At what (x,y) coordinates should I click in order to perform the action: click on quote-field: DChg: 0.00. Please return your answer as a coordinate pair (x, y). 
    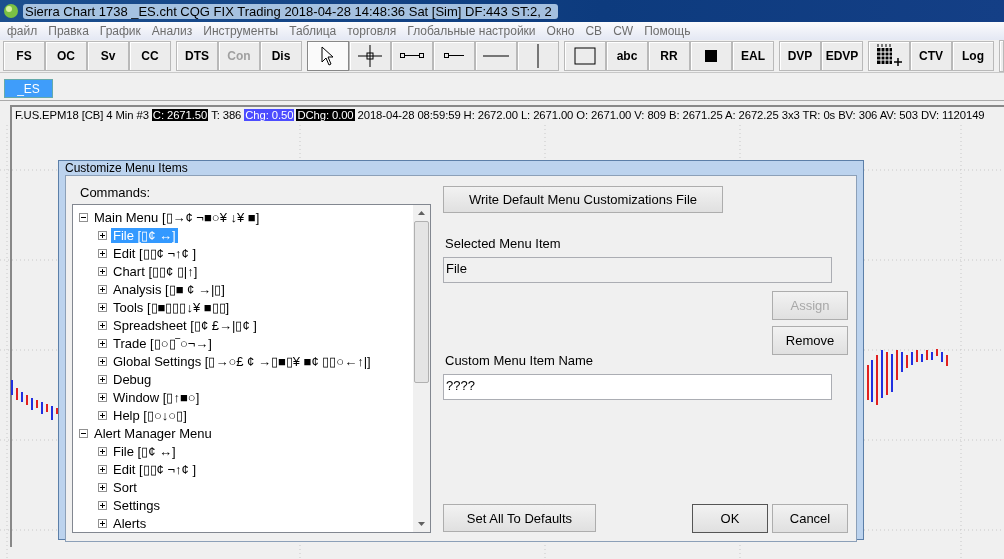
    Looking at the image, I should click on (325, 115).